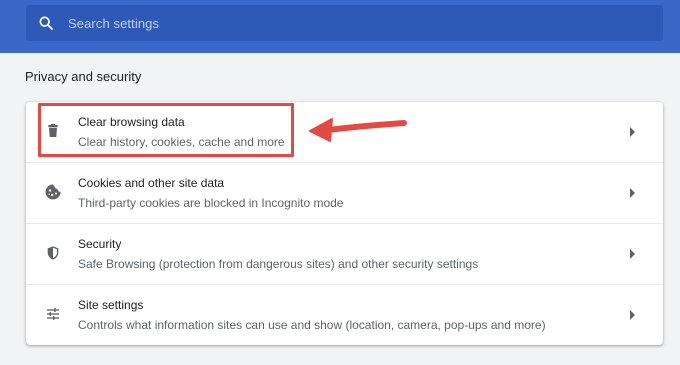 The height and width of the screenshot is (365, 680). What do you see at coordinates (46, 23) in the screenshot?
I see `search-icon` at bounding box center [46, 23].